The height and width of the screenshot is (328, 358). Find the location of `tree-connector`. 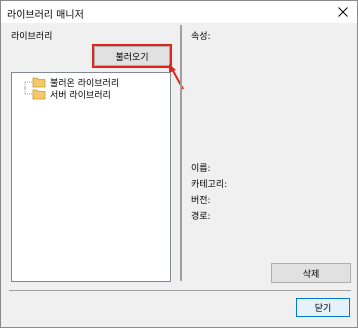

tree-connector is located at coordinates (28, 91).